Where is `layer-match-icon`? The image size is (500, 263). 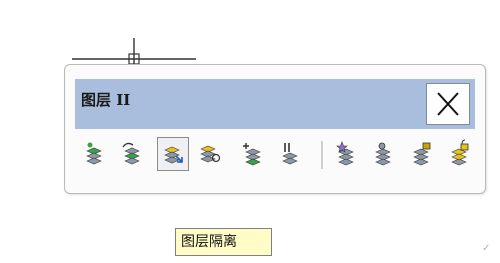 layer-match-icon is located at coordinates (94, 153).